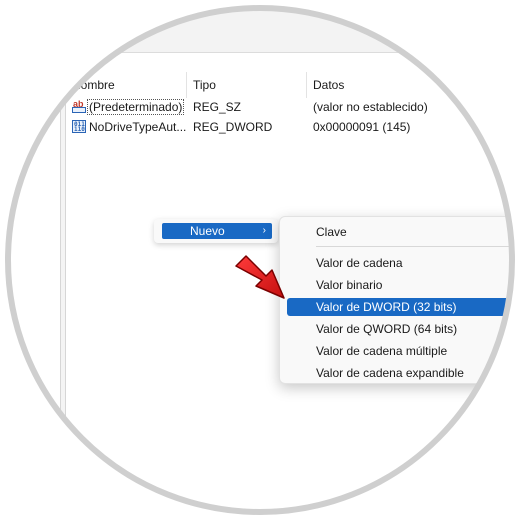 Image resolution: width=520 pixels, height=520 pixels. Describe the element at coordinates (387, 329) in the screenshot. I see `submenu-item-label: Valor de QWORD (64 bits)` at that location.